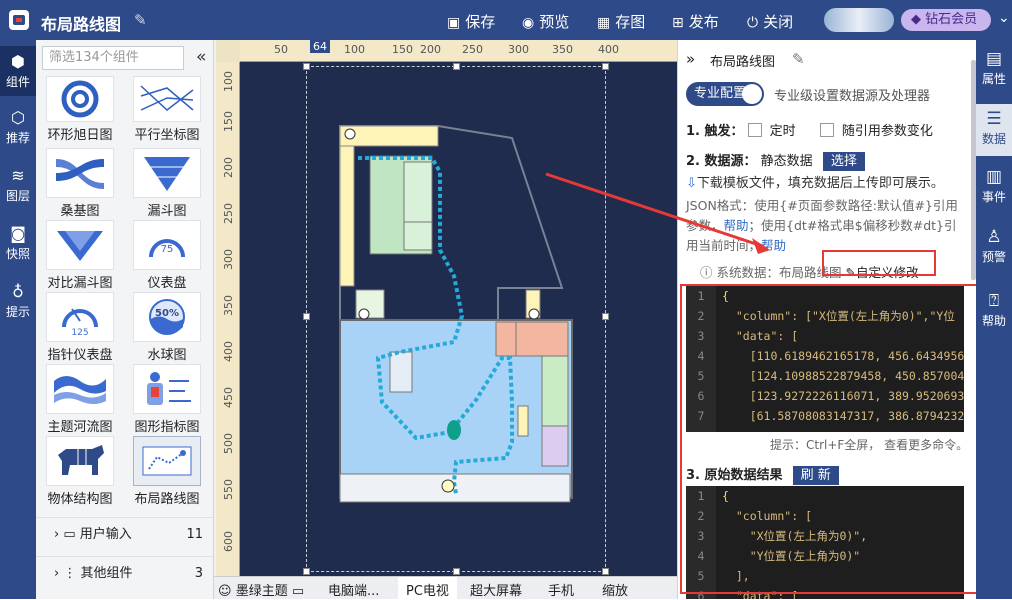 The image size is (1012, 600). Describe the element at coordinates (615, 589) in the screenshot. I see `zoom-control: 缩放` at that location.